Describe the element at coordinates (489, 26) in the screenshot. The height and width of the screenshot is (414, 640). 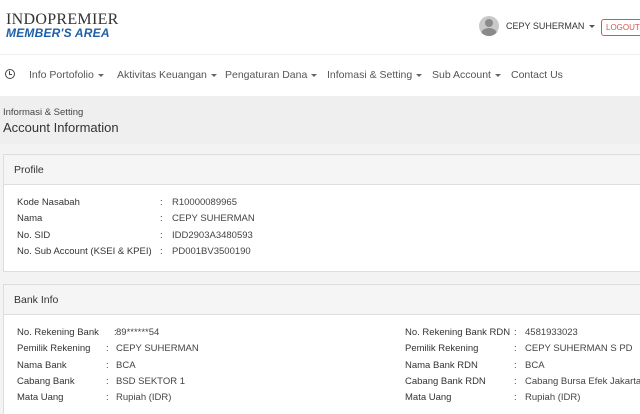
I see `avatar` at that location.